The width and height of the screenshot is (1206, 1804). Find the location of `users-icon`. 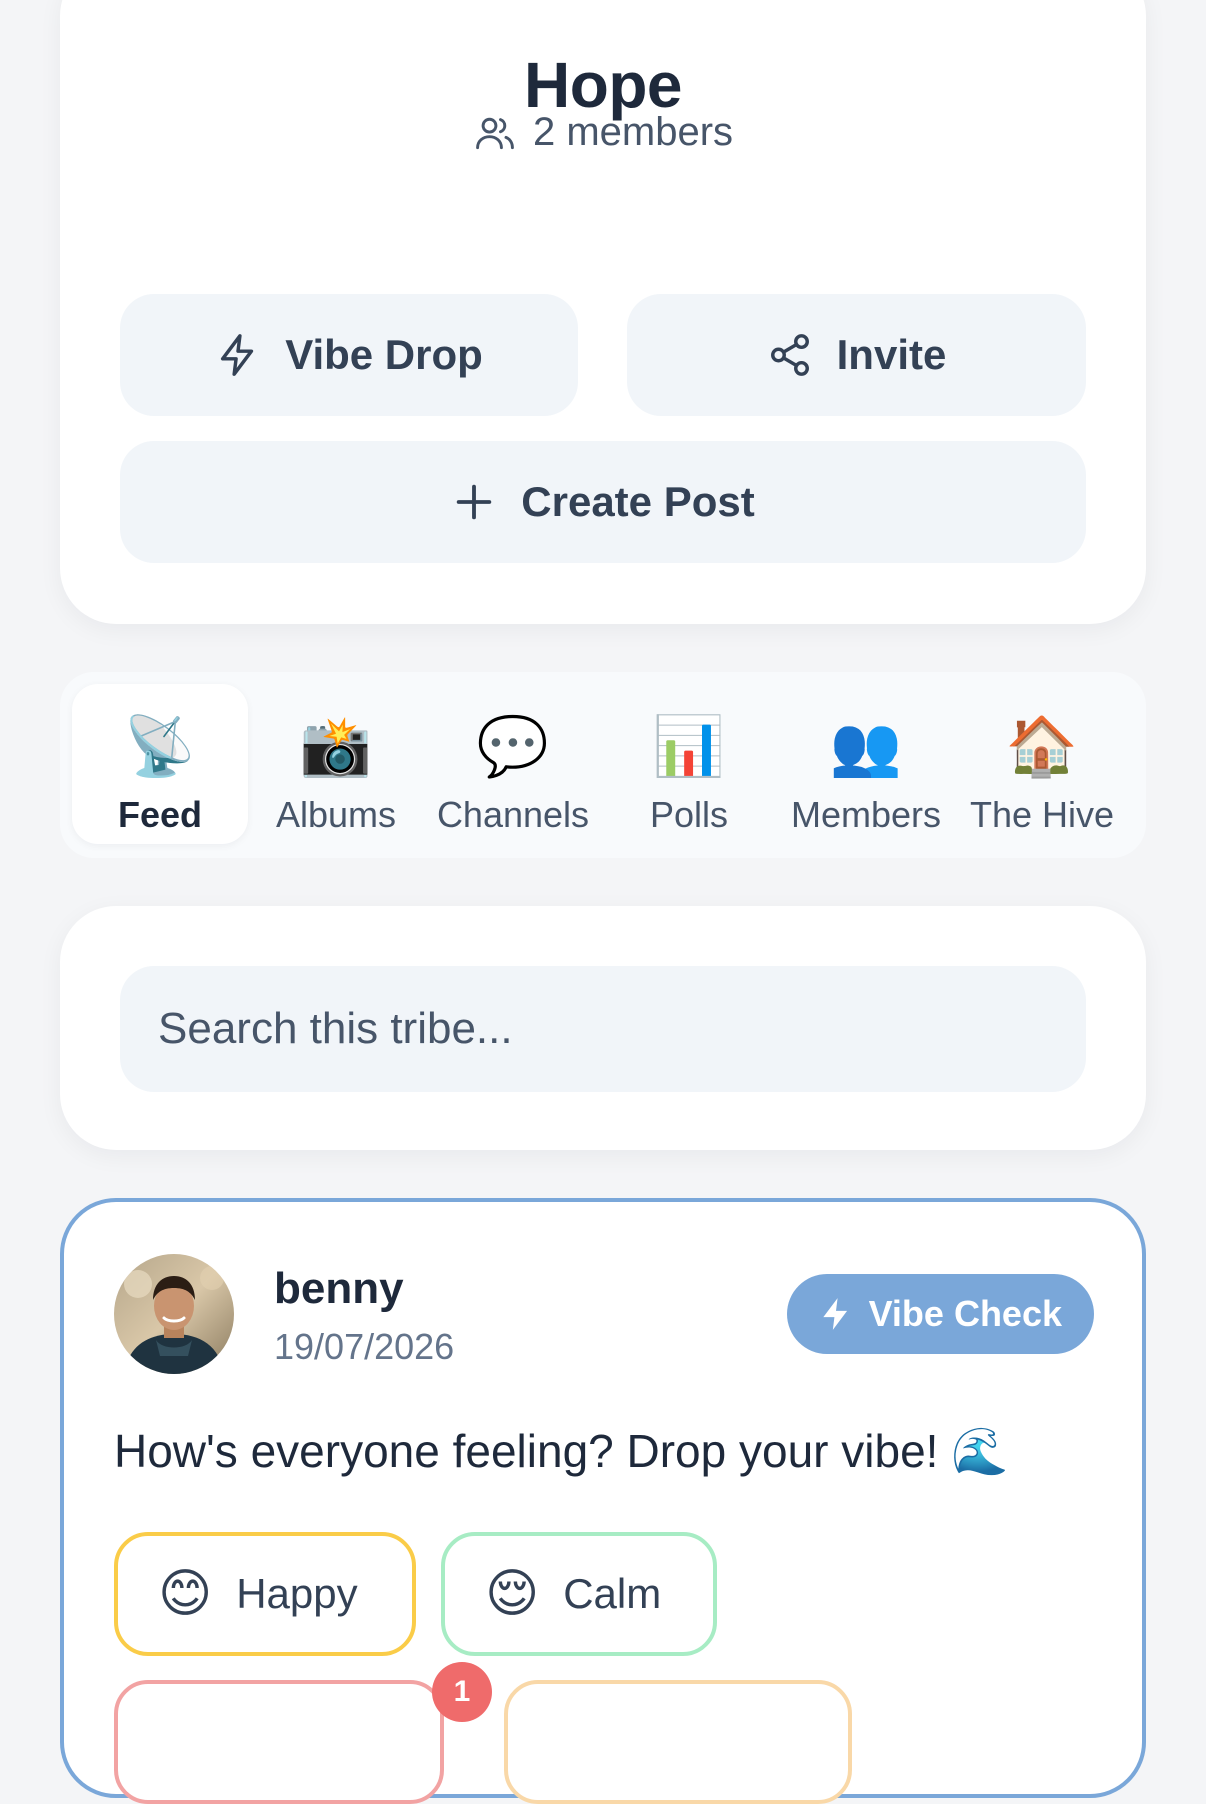

users-icon is located at coordinates (495, 133).